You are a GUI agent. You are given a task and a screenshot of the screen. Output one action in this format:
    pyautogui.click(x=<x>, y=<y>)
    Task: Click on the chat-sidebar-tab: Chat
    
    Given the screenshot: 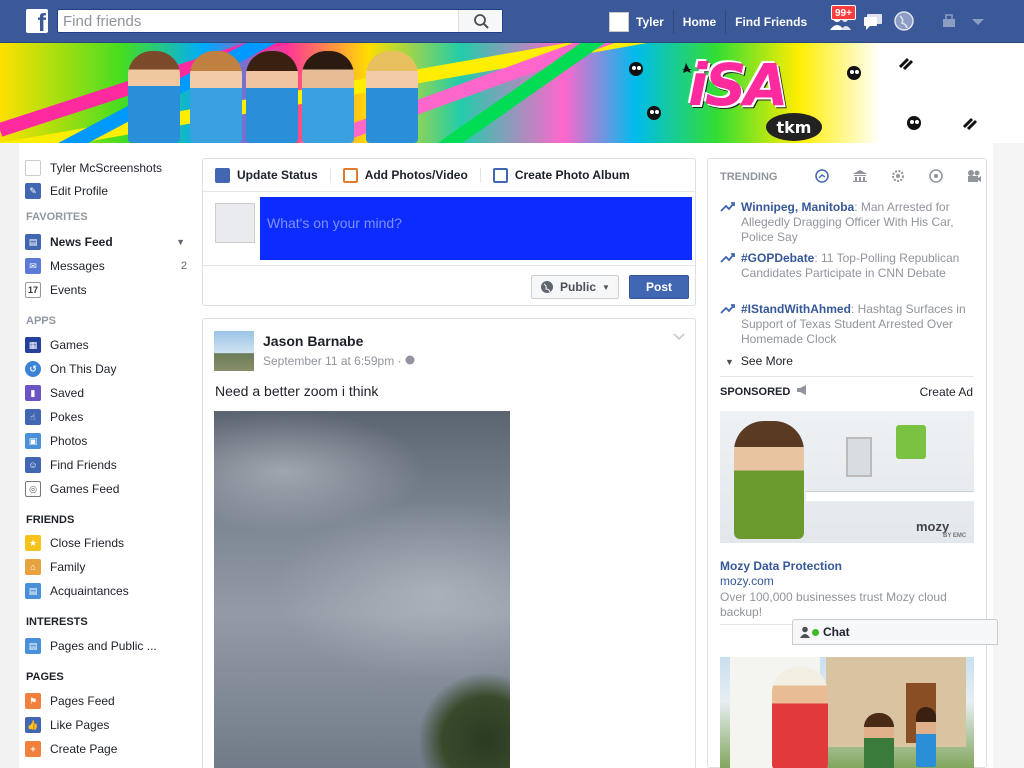 What is the action you would take?
    pyautogui.click(x=895, y=632)
    